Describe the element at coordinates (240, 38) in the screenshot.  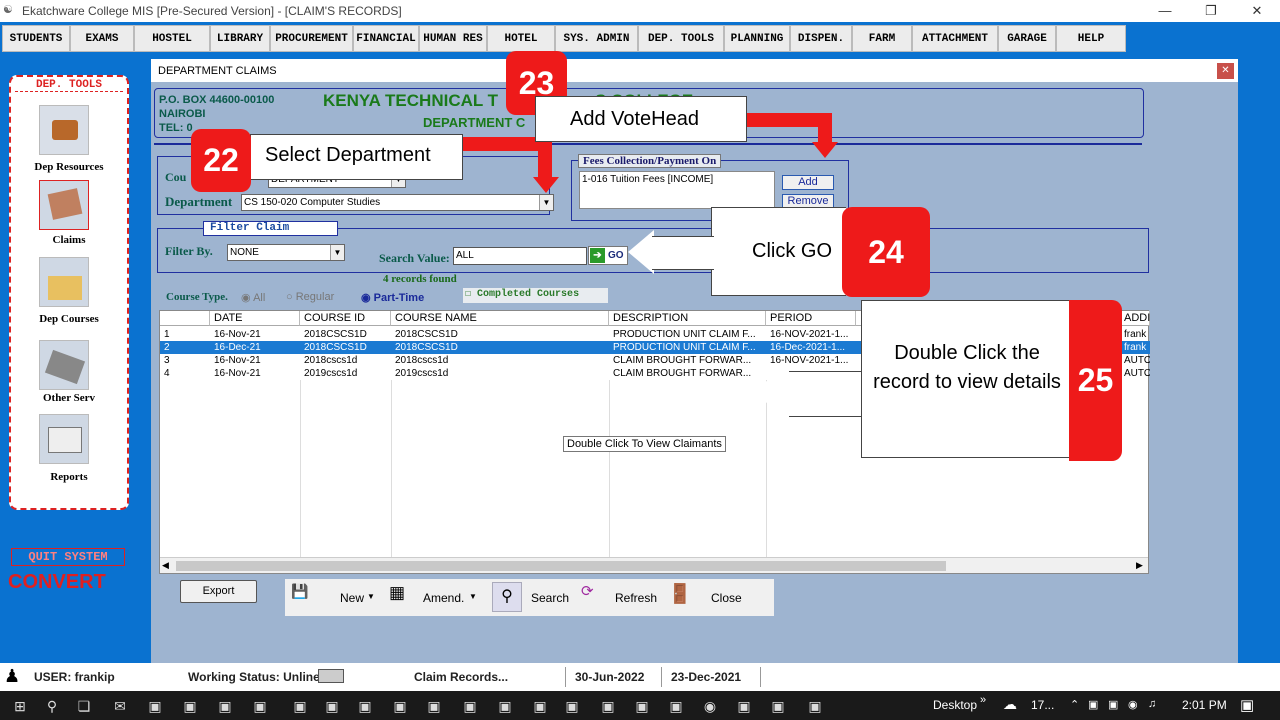
I see `menu-library: LIBRARY` at that location.